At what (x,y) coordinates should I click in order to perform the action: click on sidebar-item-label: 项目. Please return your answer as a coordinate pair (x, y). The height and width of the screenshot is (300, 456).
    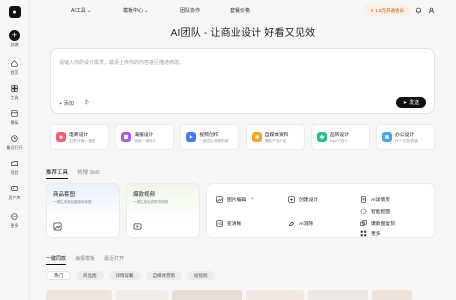
    Looking at the image, I should click on (14, 172).